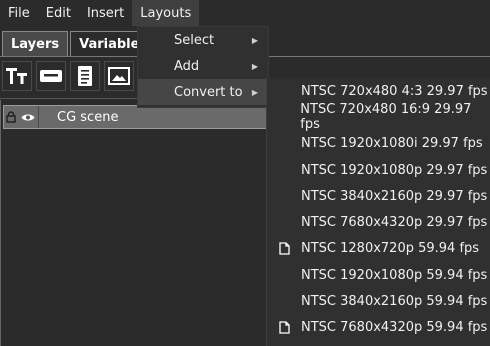 The height and width of the screenshot is (346, 490). I want to click on submenu-item: NTSC 3840x2160p 59.94 fps, so click(378, 301).